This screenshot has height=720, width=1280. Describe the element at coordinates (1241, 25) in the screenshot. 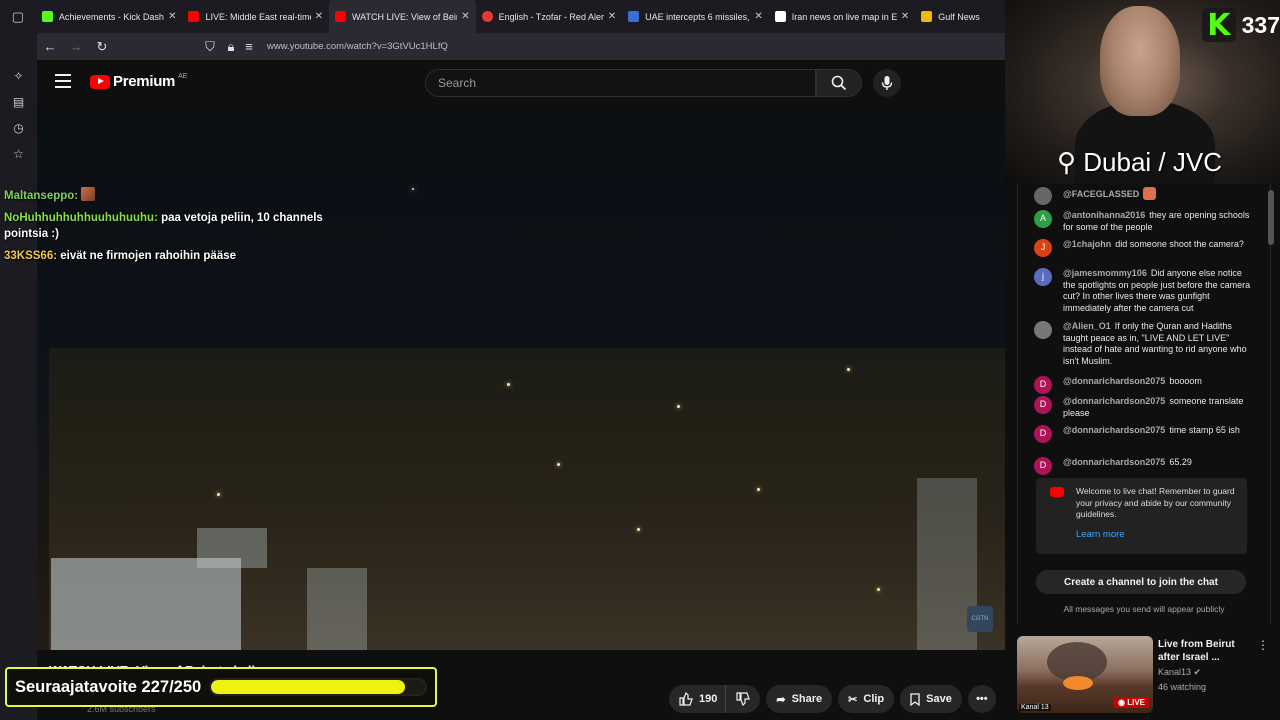

I see `kick-viewer-counter: K 337` at that location.